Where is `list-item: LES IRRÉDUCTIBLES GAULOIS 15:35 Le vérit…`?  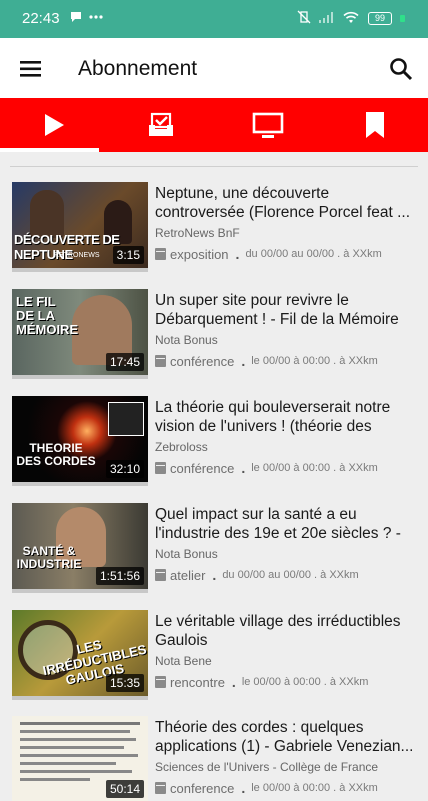 list-item: LES IRRÉDUCTIBLES GAULOIS 15:35 Le vérit… is located at coordinates (214, 662).